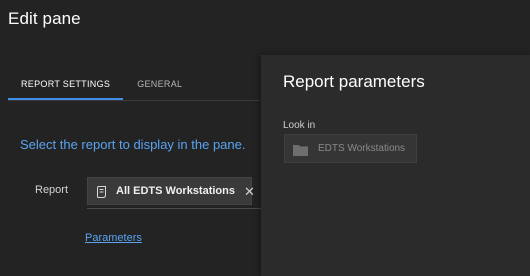 This screenshot has height=276, width=530. I want to click on tab-bar: REPORT SETTINGS GENERAL, so click(95, 90).